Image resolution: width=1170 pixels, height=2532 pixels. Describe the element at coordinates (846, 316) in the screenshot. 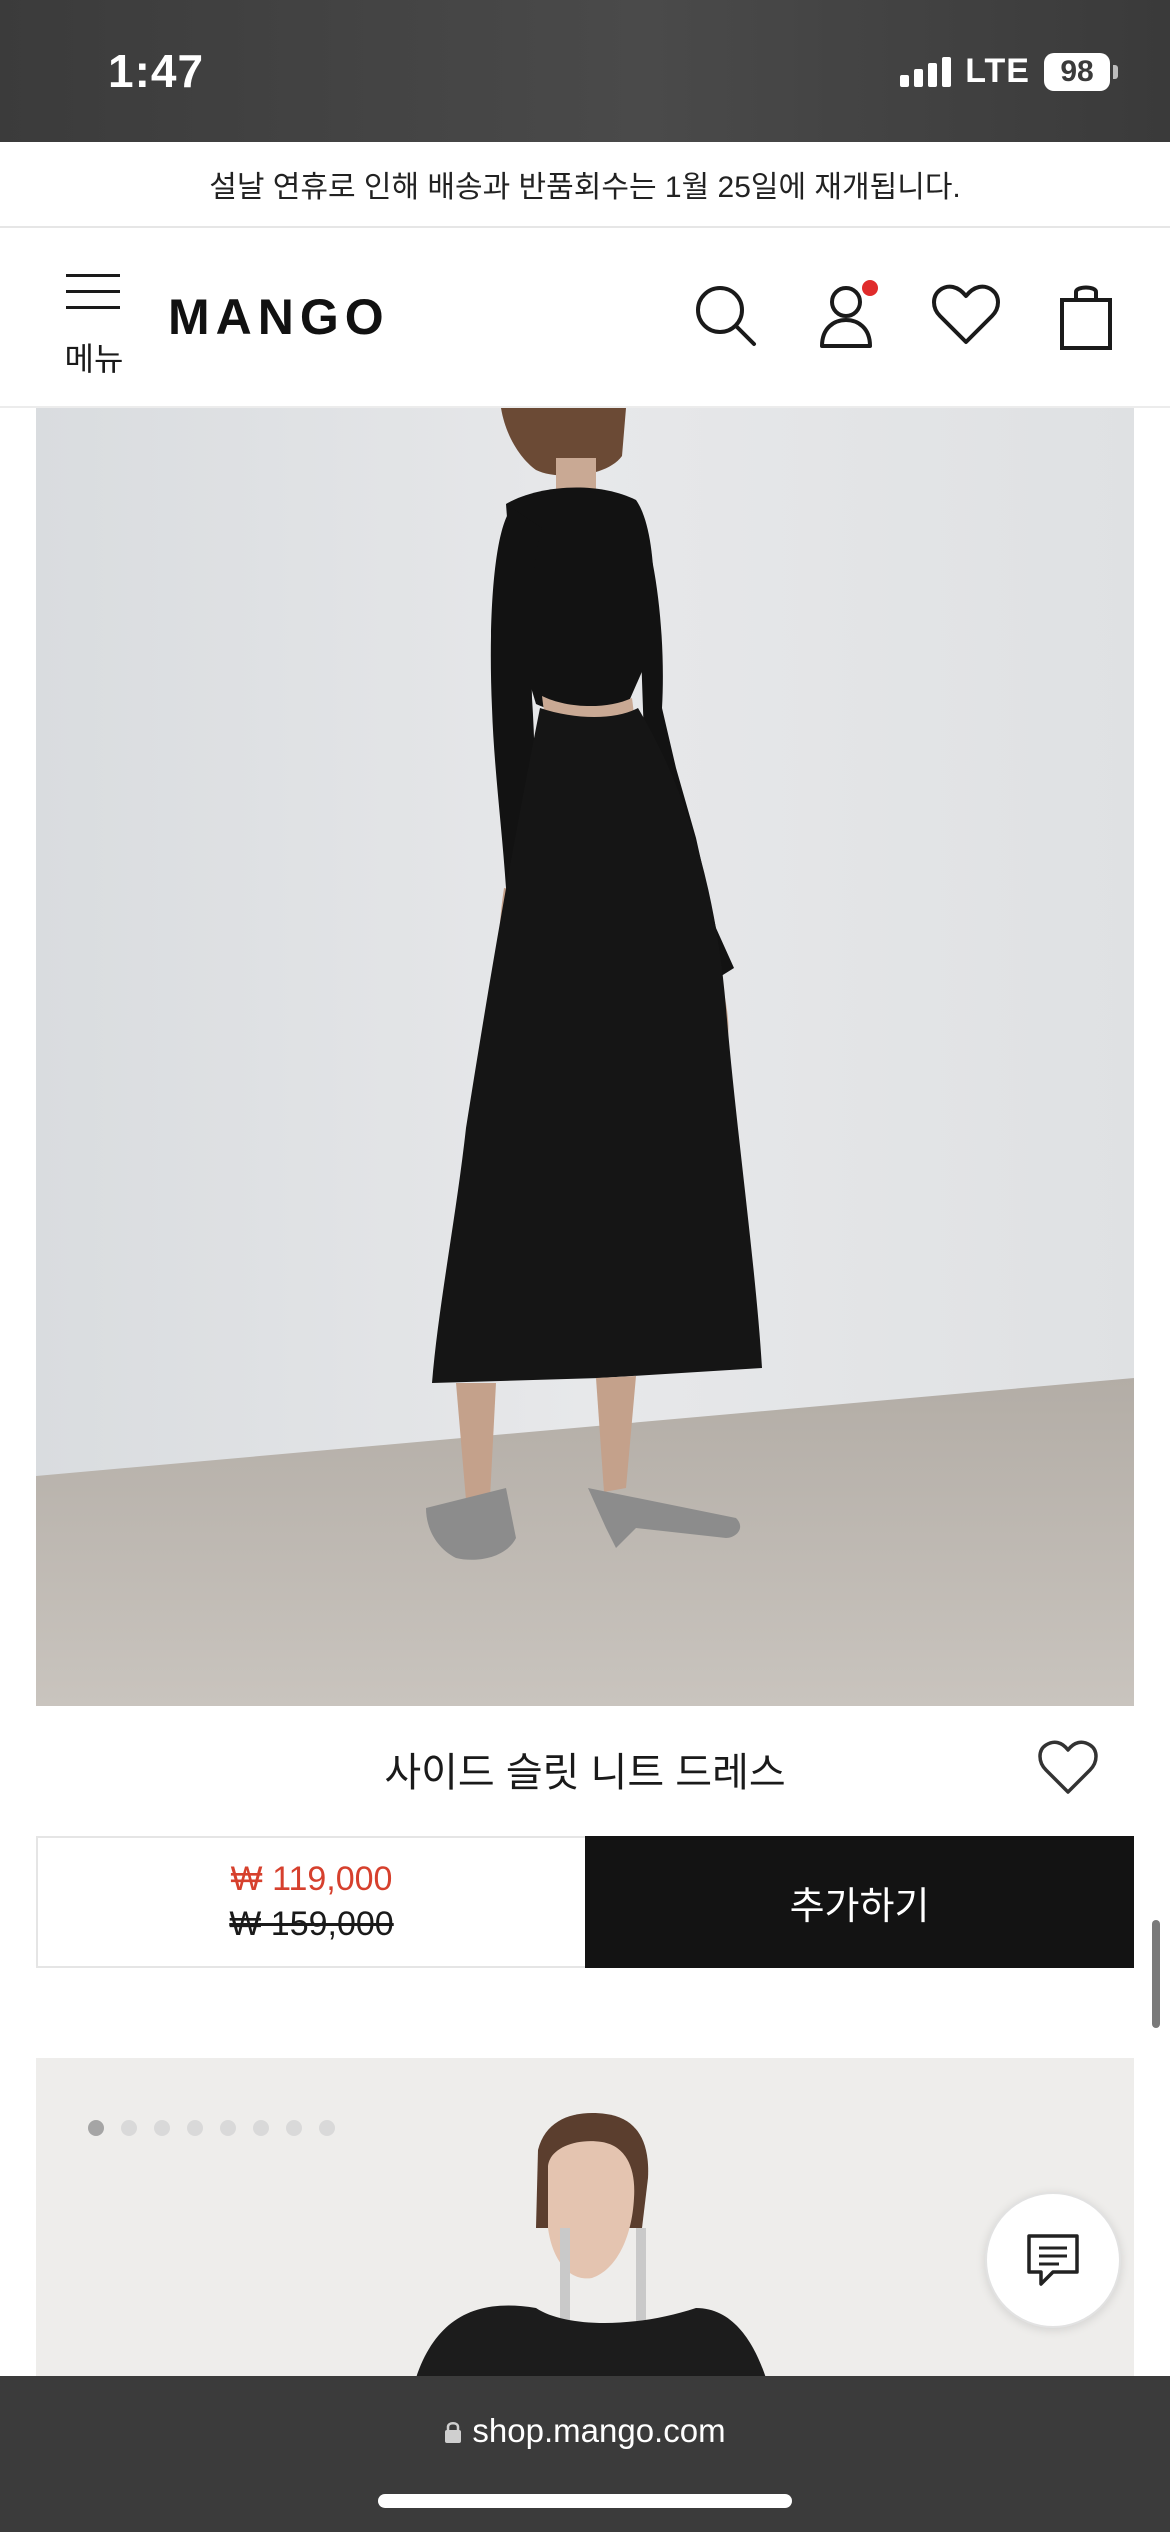

I see `account-icon` at that location.